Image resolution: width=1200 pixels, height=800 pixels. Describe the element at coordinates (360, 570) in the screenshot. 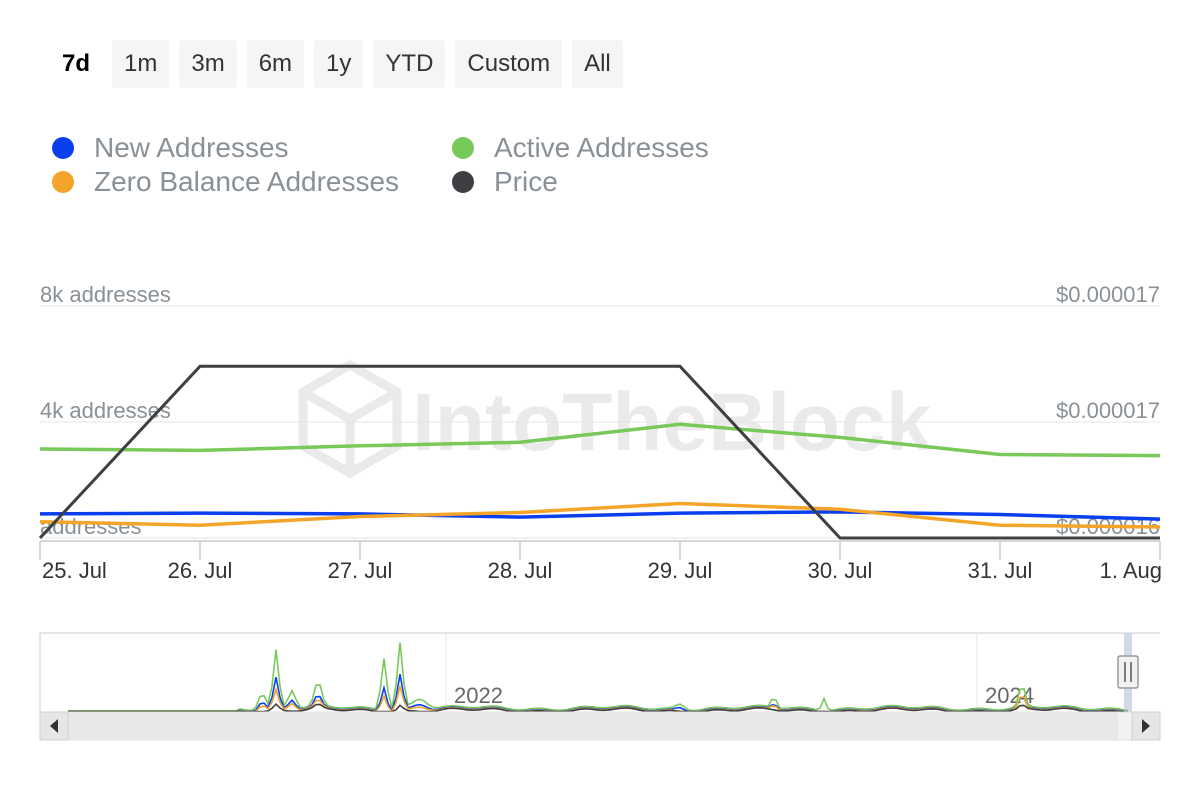

I see `x-tick-label: 27. Jul` at that location.